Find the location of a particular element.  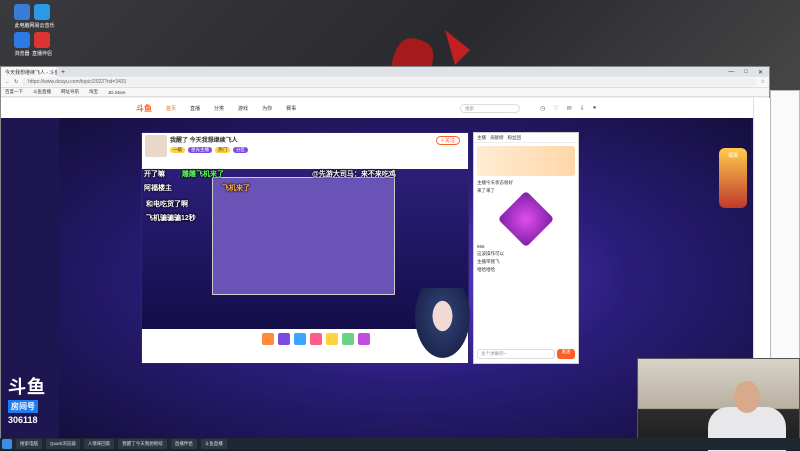

nav-item: 赛事 is located at coordinates (291, 108).